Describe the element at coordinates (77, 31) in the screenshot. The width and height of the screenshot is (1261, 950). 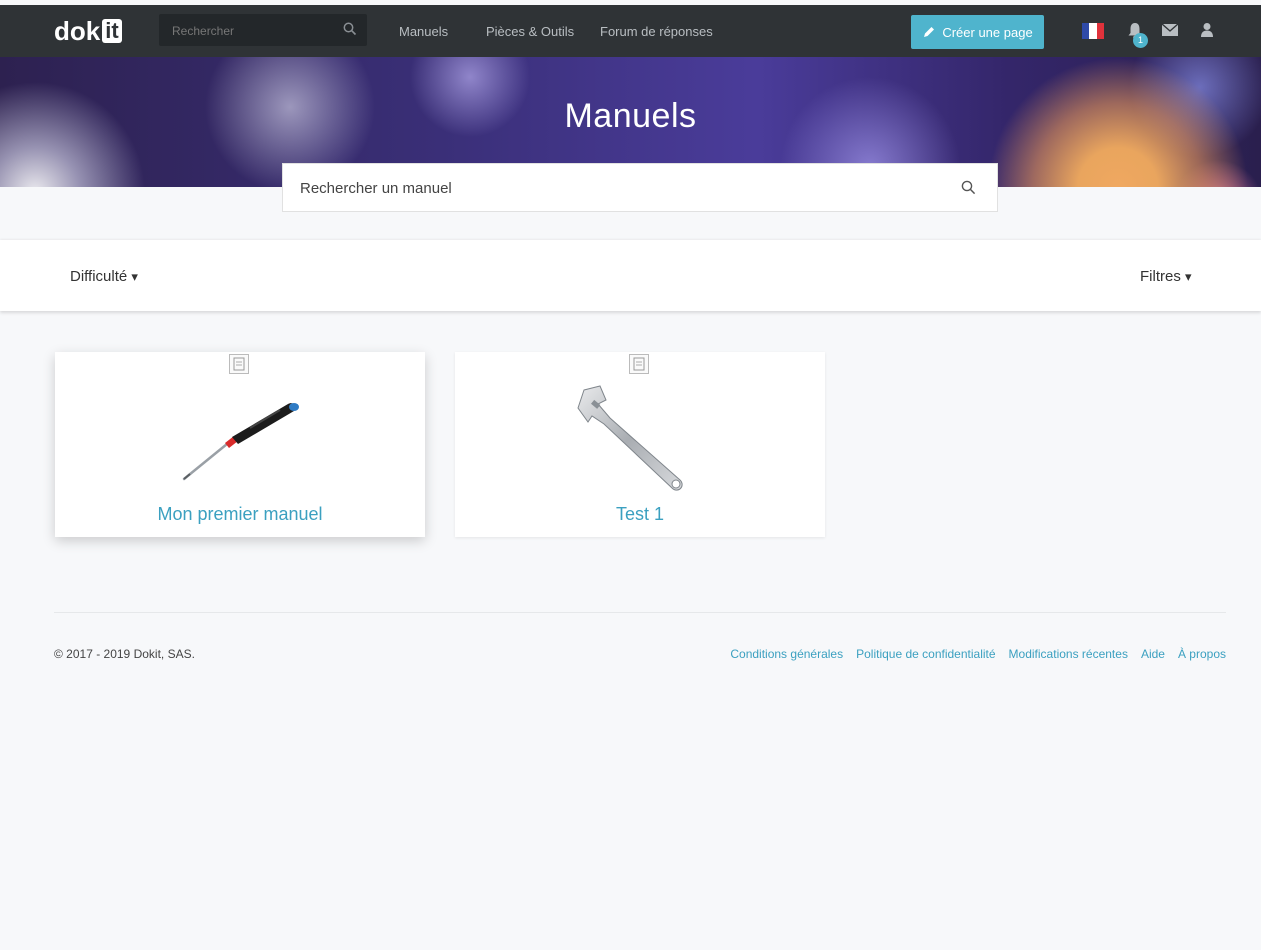
I see `logo-text: dok` at that location.